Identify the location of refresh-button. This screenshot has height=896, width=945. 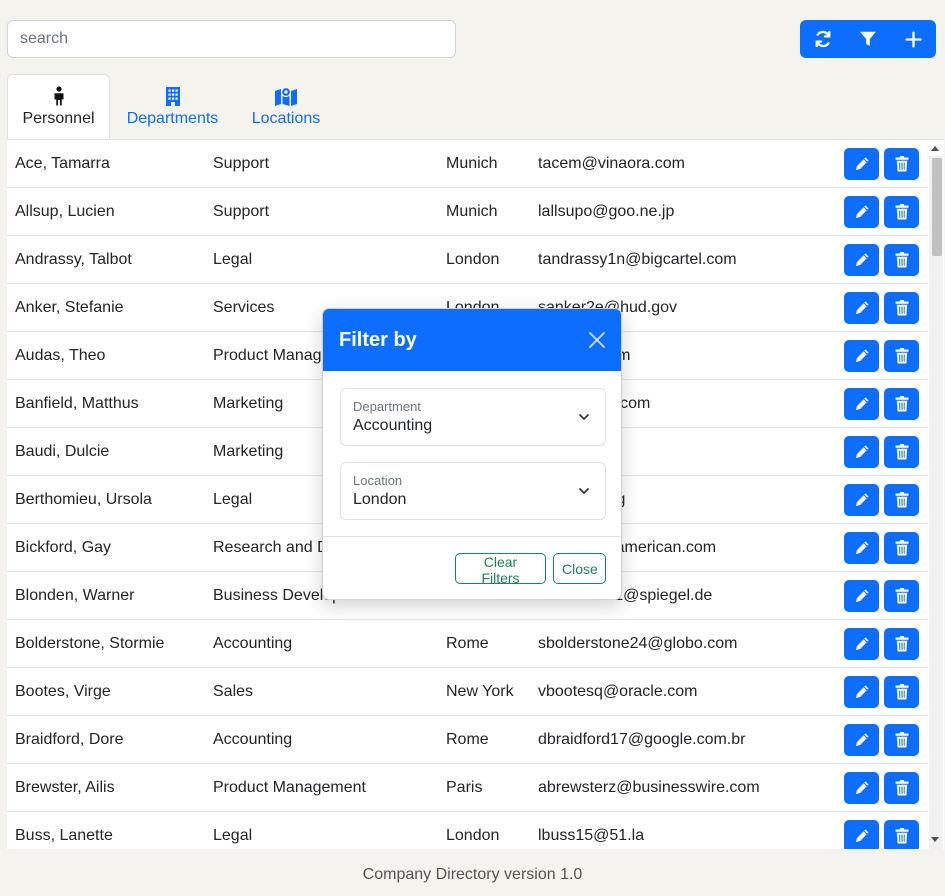
(822, 39).